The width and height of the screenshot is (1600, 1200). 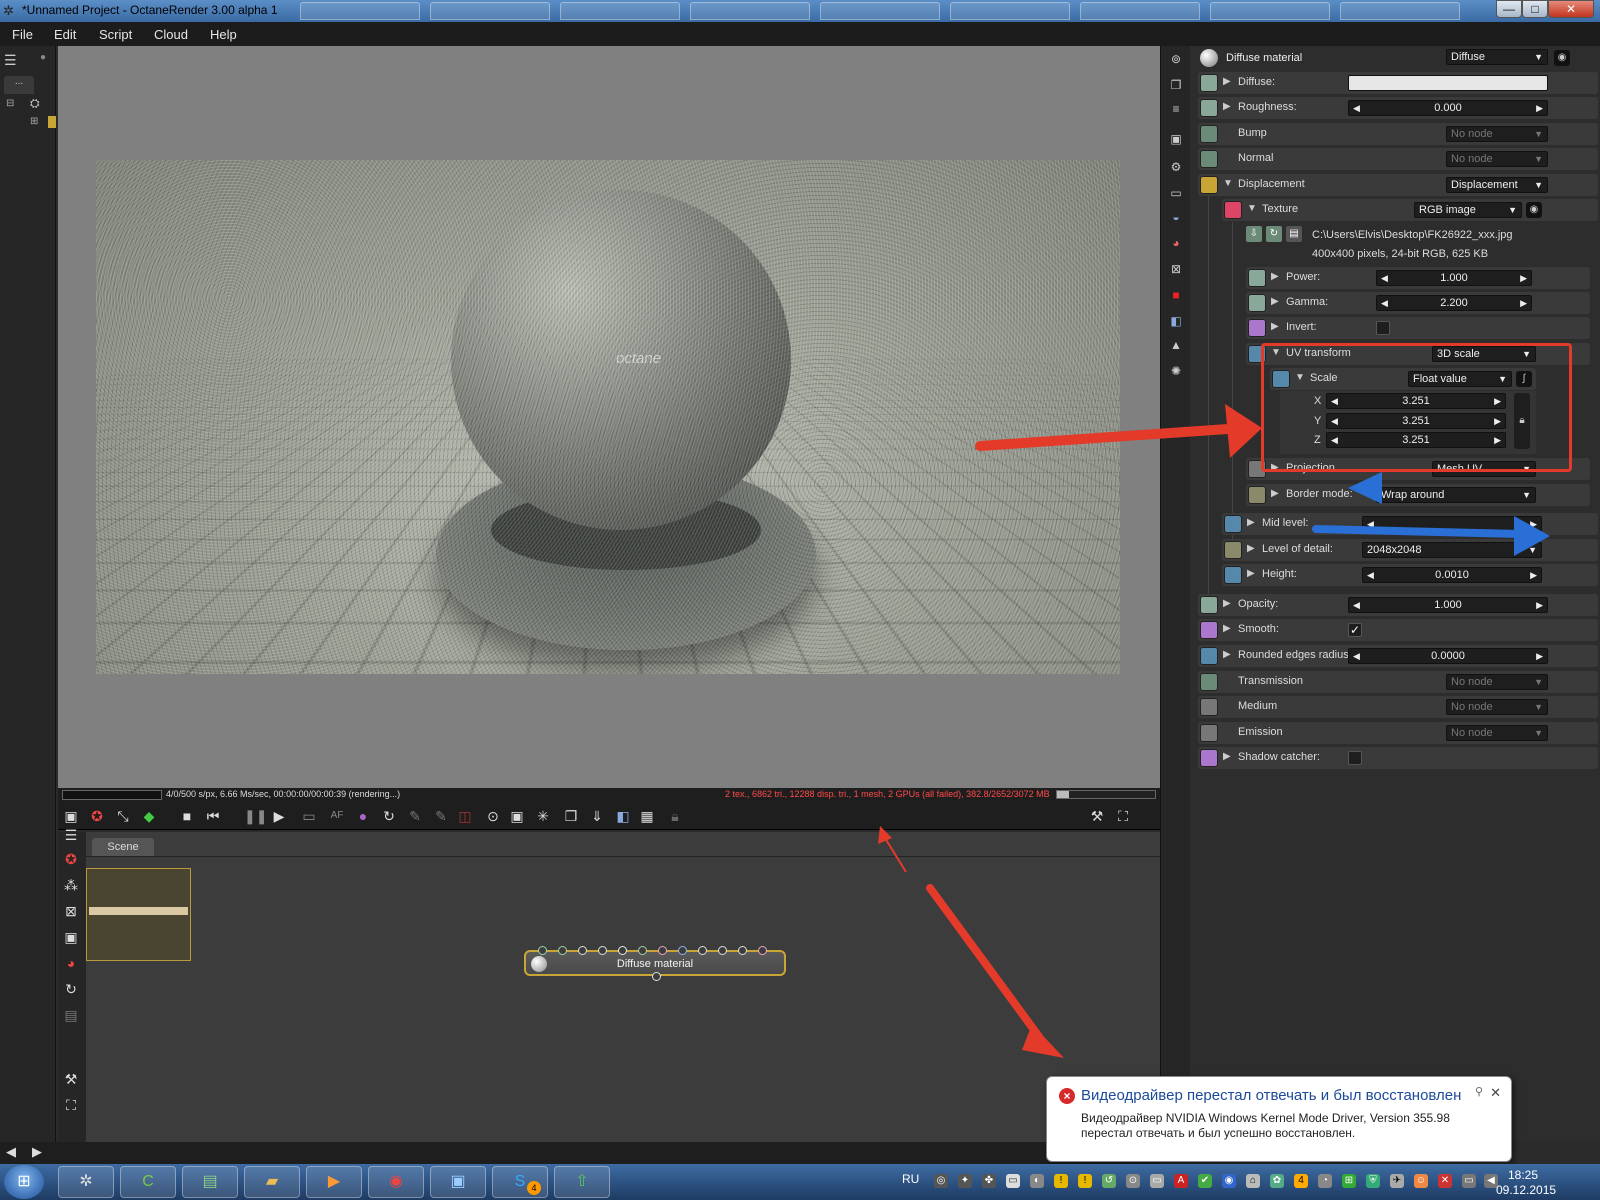 I want to click on smooth-pin-icon, so click(x=1209, y=630).